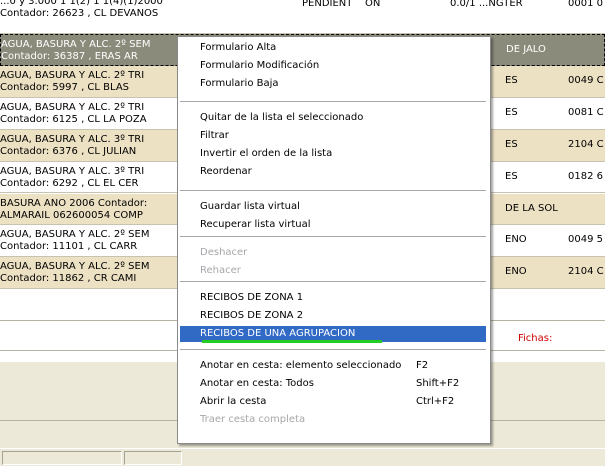  I want to click on menu-item-shortcut: Ctrl+F2, so click(435, 401).